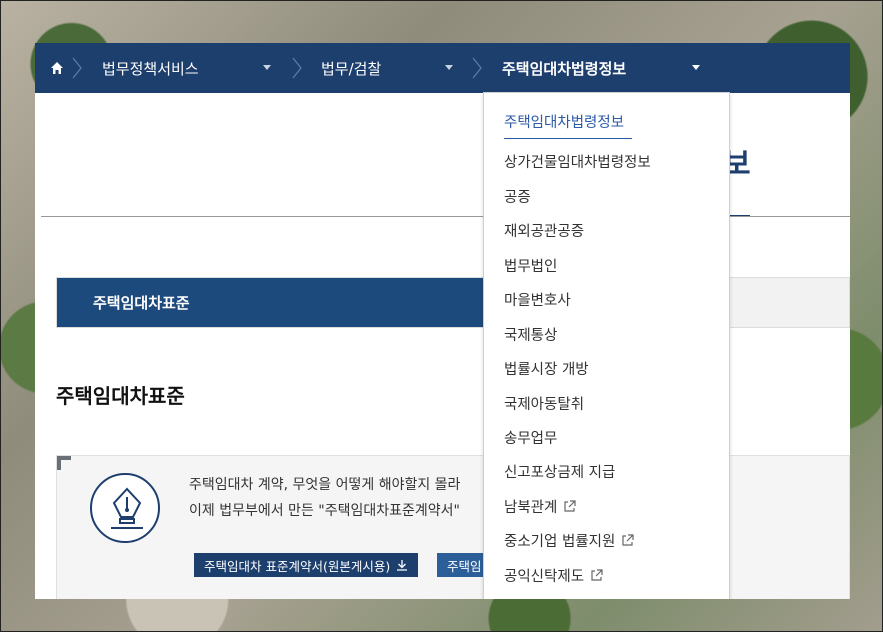 The width and height of the screenshot is (883, 632). I want to click on menu-item-label: 마을변호사, so click(537, 301).